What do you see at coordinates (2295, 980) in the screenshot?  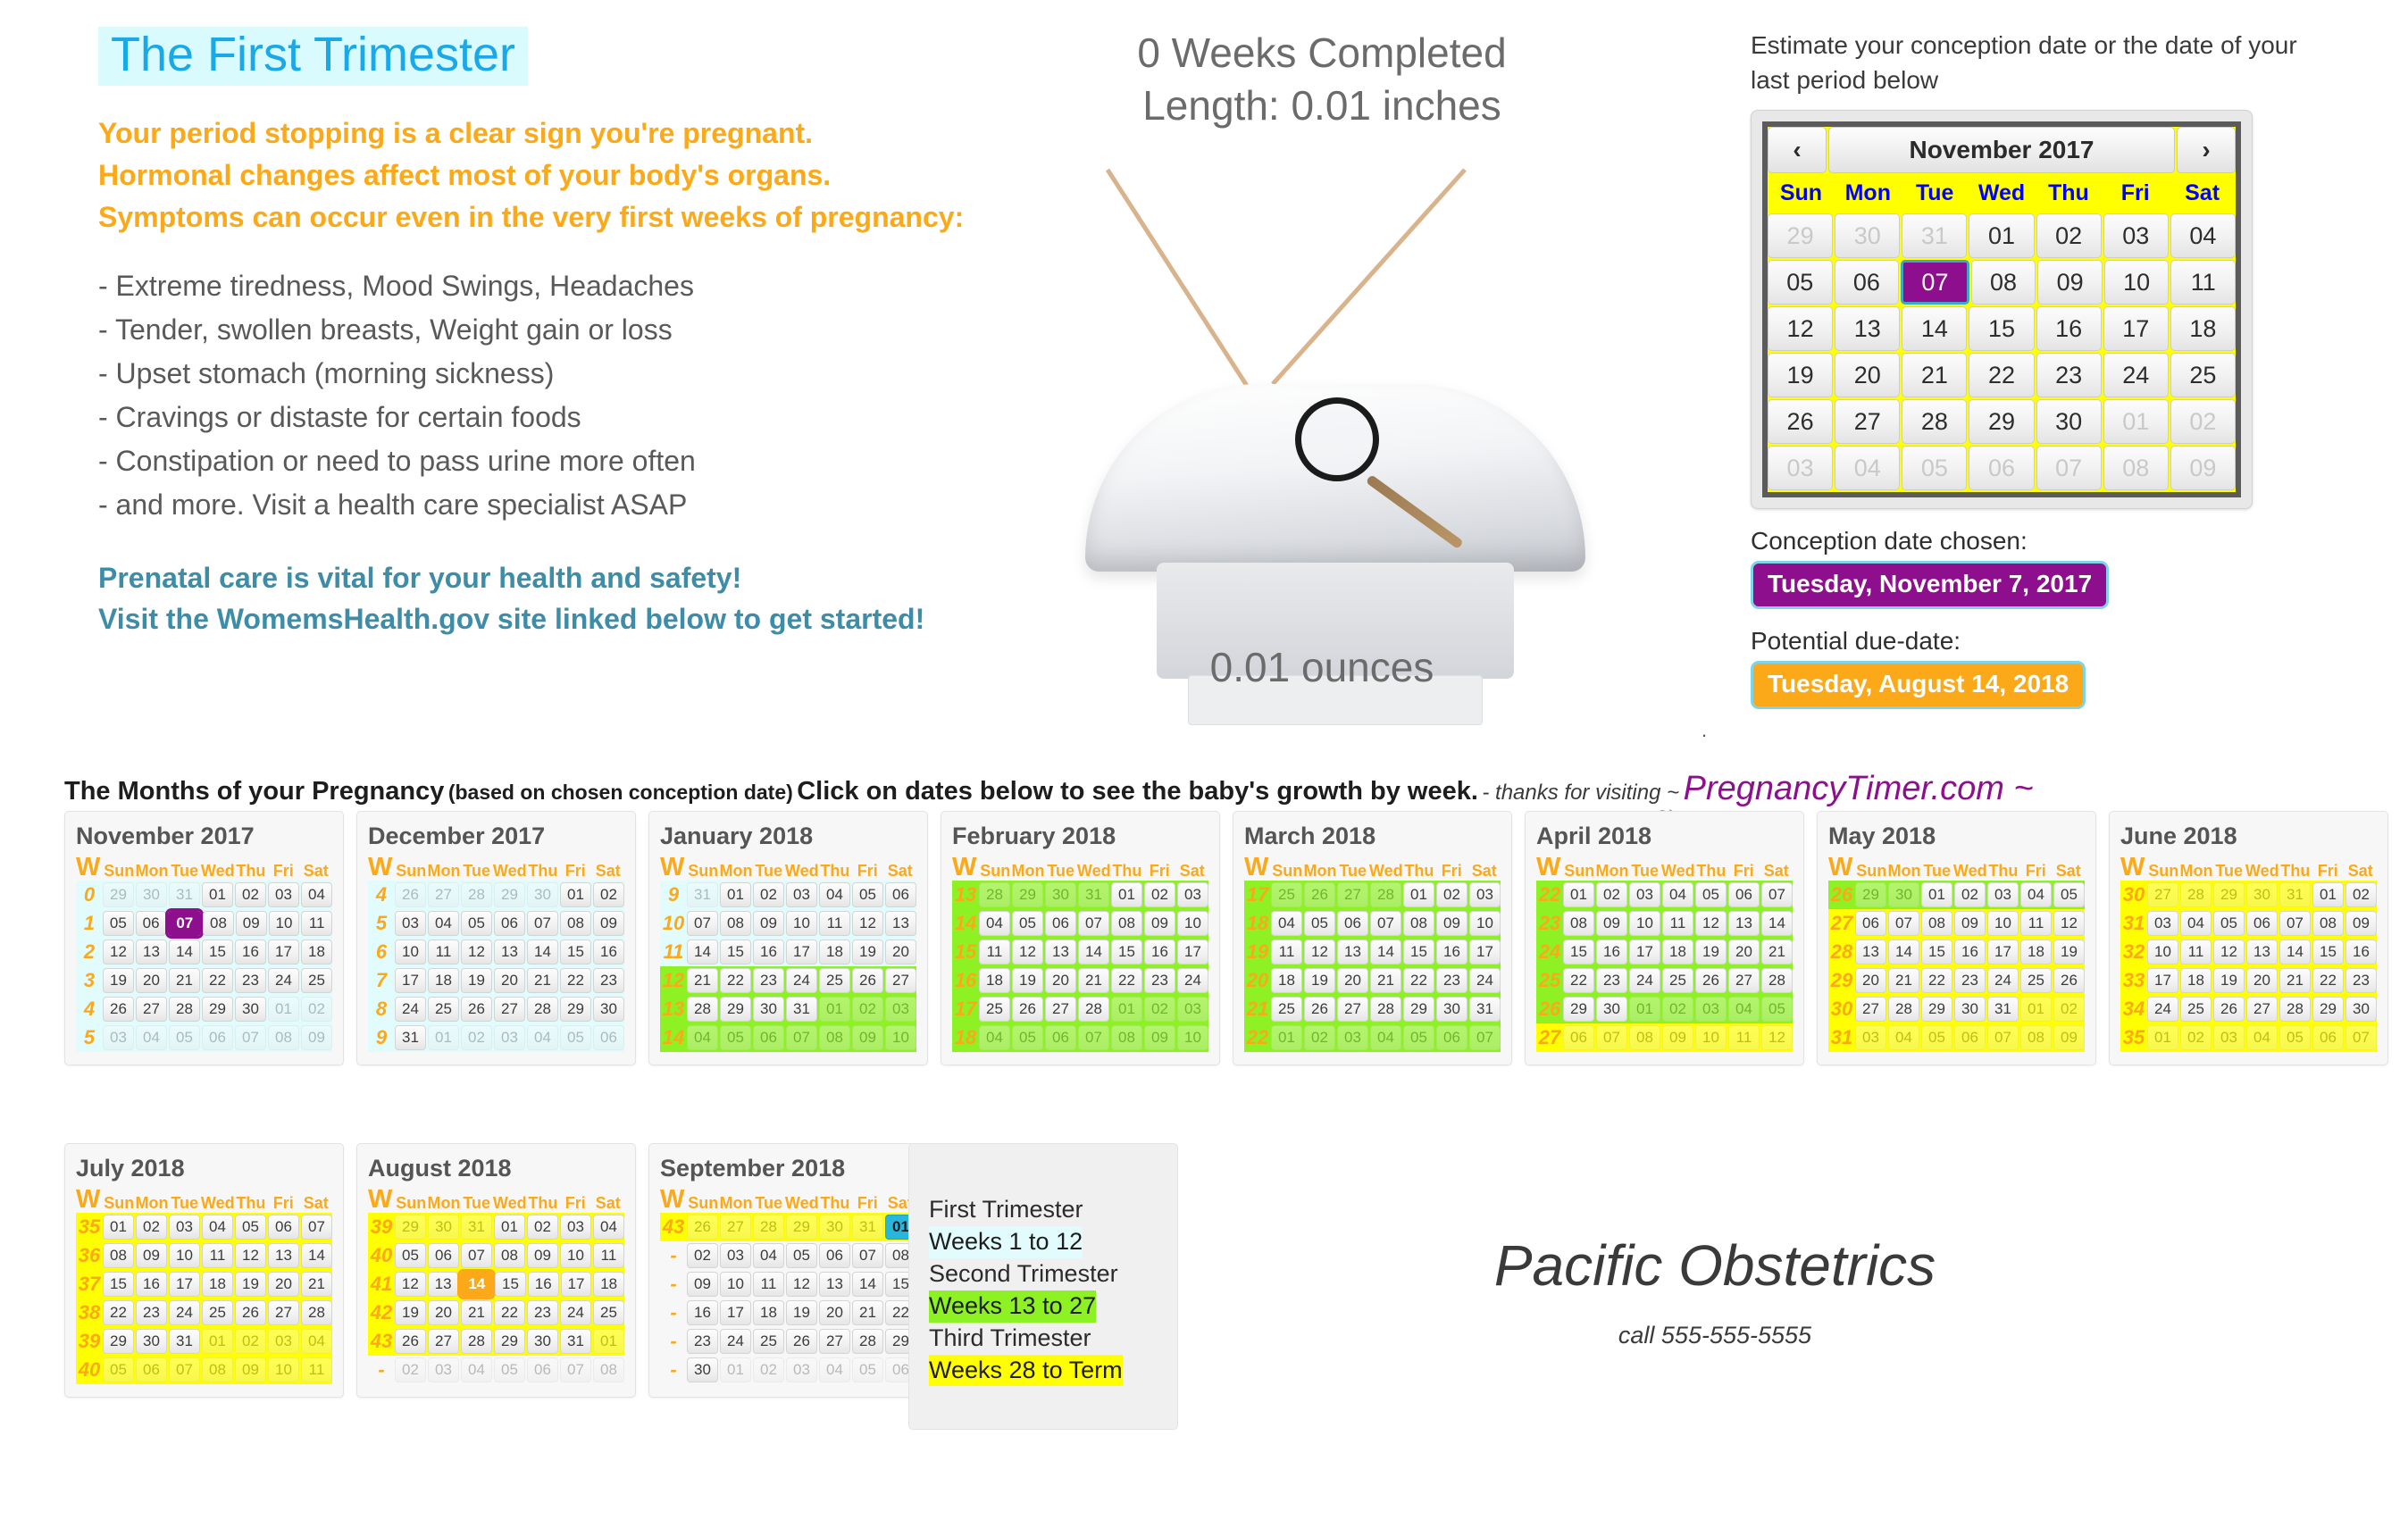 I see `month-day: 21` at bounding box center [2295, 980].